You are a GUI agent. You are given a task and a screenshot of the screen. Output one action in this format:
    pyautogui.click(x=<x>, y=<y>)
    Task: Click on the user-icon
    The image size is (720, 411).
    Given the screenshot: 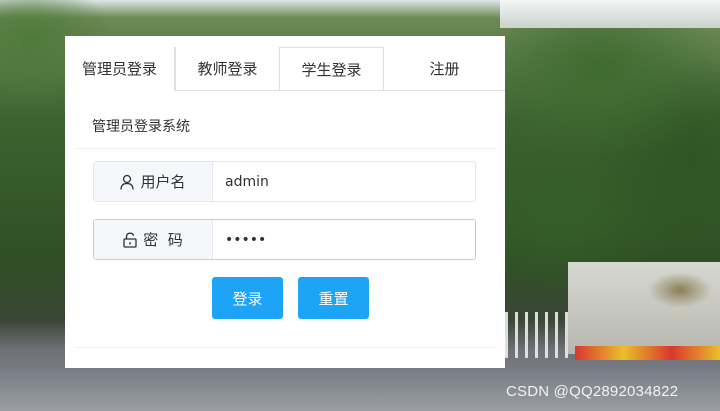 What is the action you would take?
    pyautogui.click(x=127, y=182)
    